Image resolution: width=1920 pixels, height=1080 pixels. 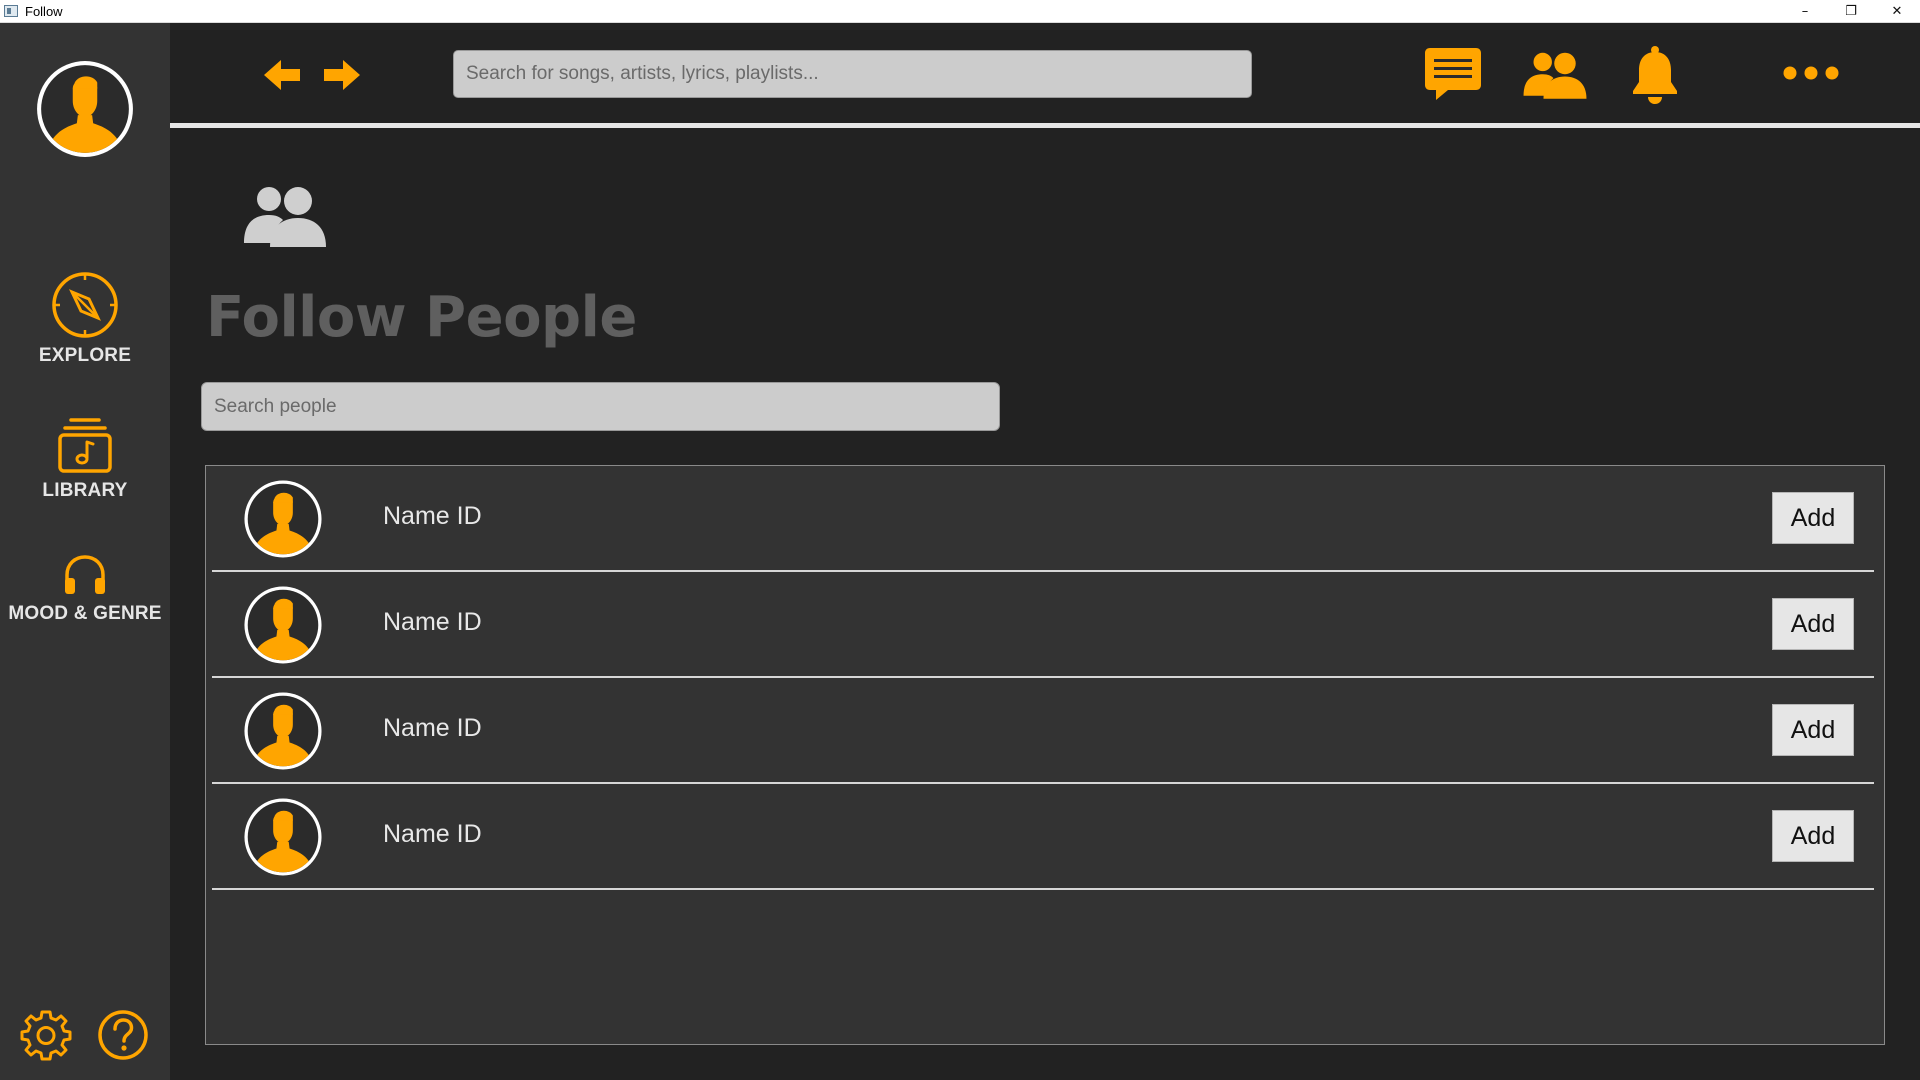 What do you see at coordinates (123, 1035) in the screenshot?
I see `help-icon` at bounding box center [123, 1035].